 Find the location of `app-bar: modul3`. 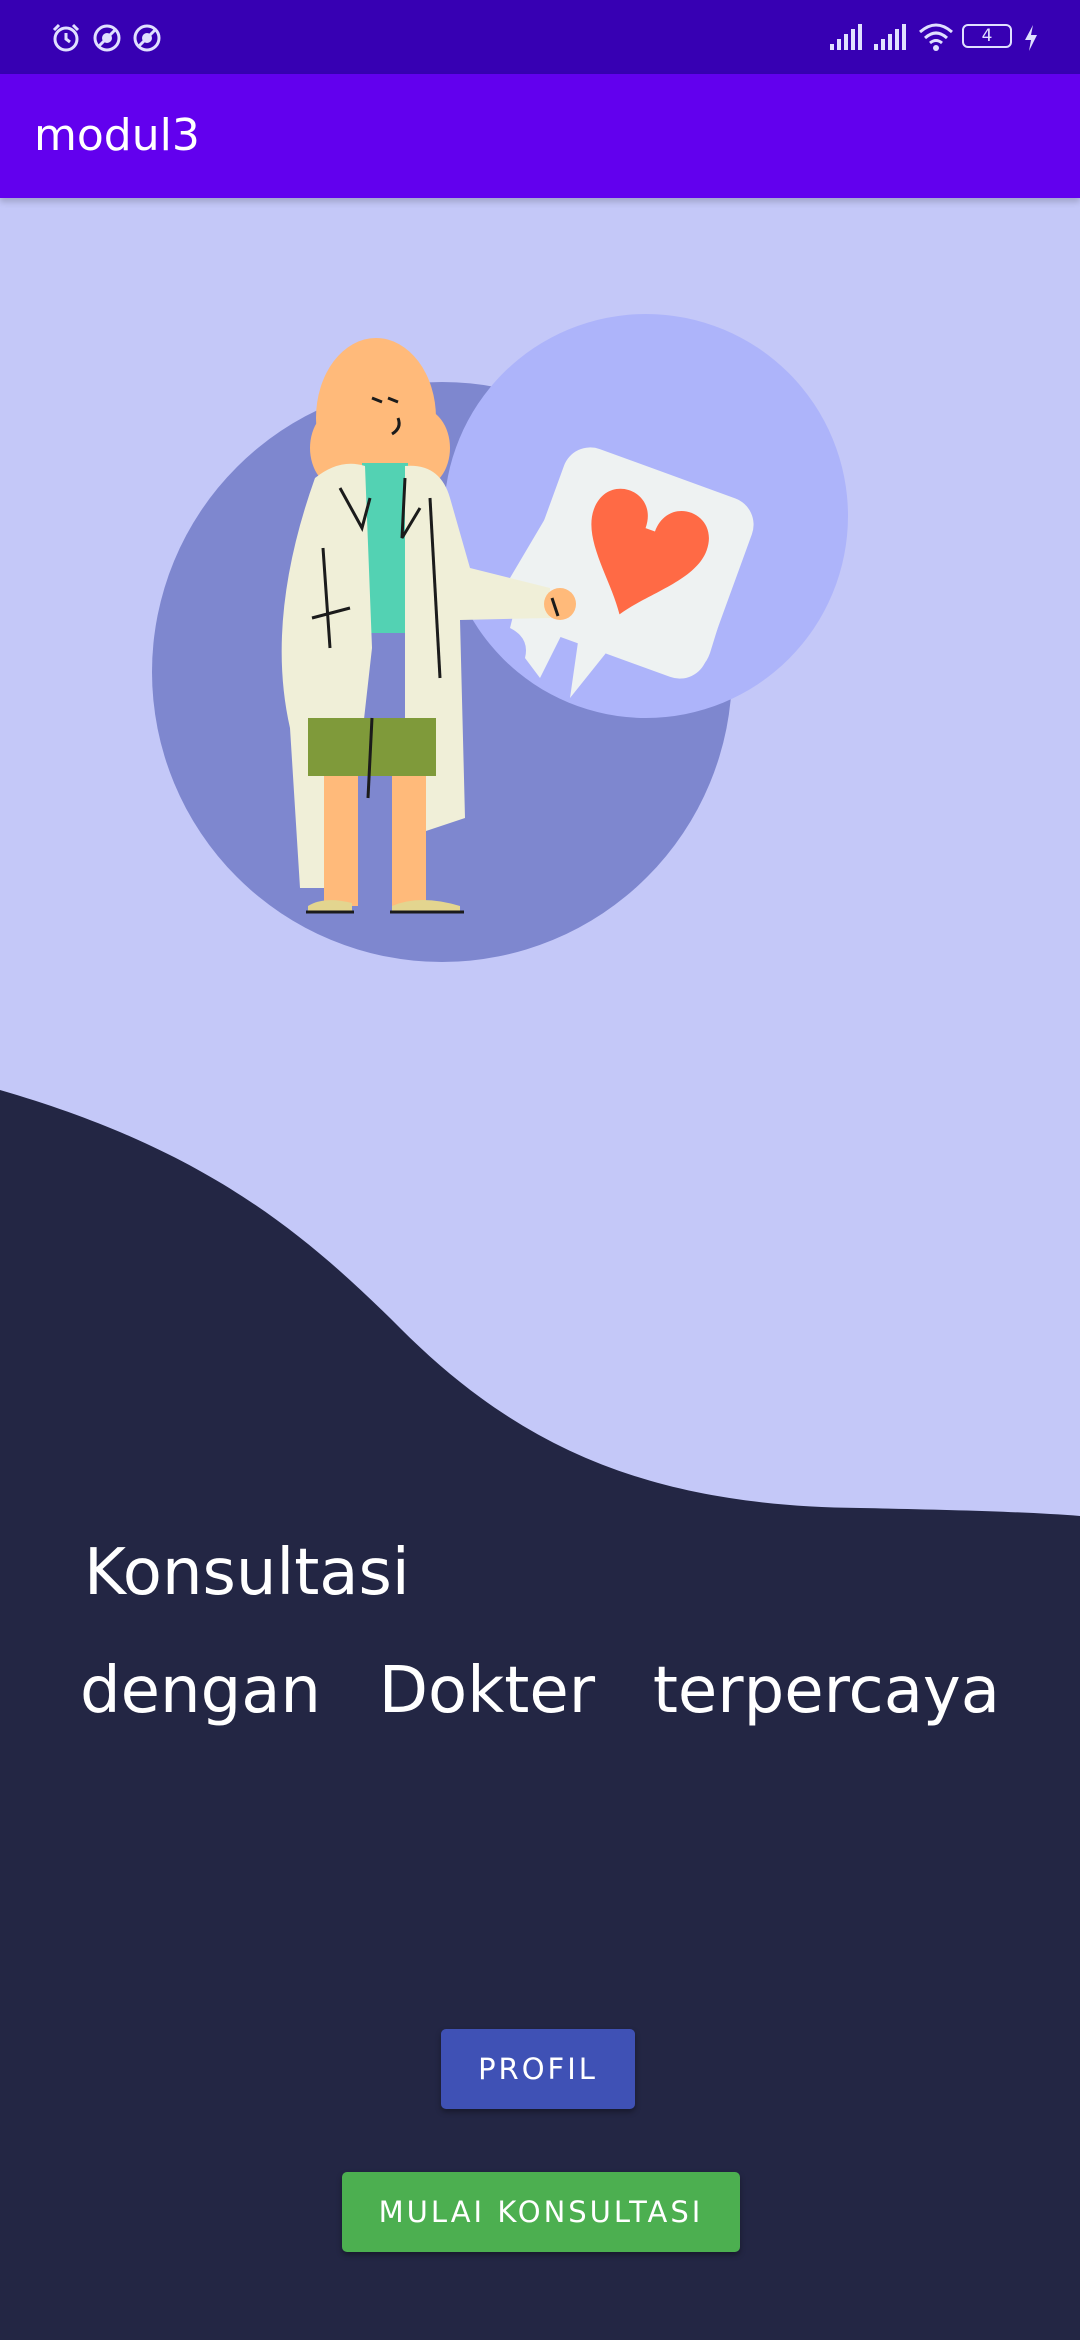

app-bar: modul3 is located at coordinates (540, 136).